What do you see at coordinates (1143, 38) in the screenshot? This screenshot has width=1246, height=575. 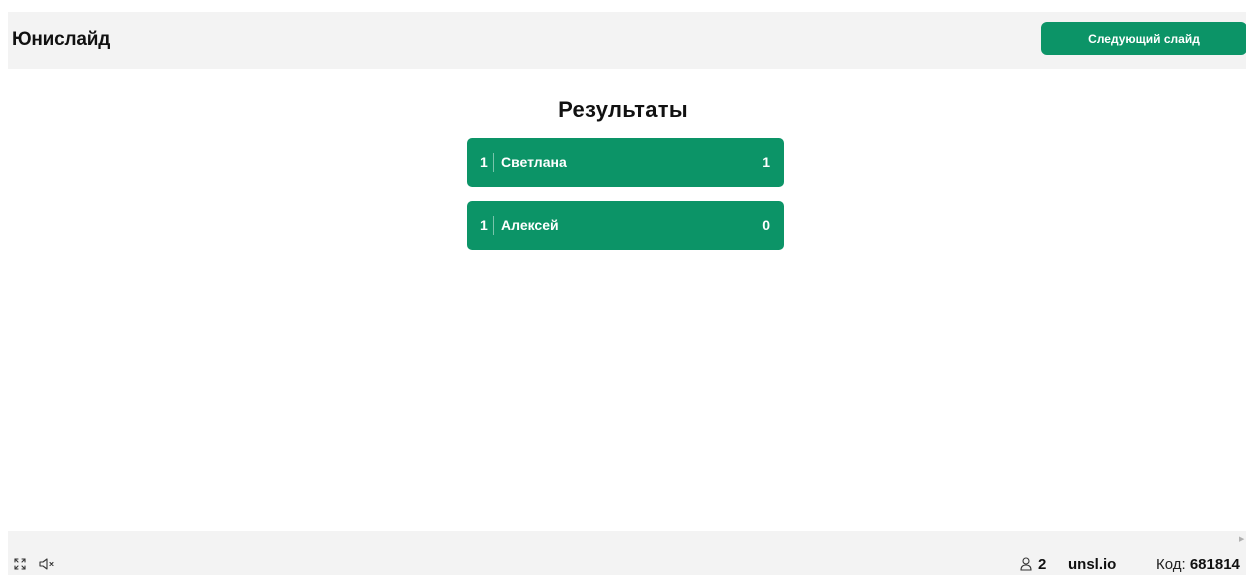 I see `next-slide-button: Следующий слайд` at bounding box center [1143, 38].